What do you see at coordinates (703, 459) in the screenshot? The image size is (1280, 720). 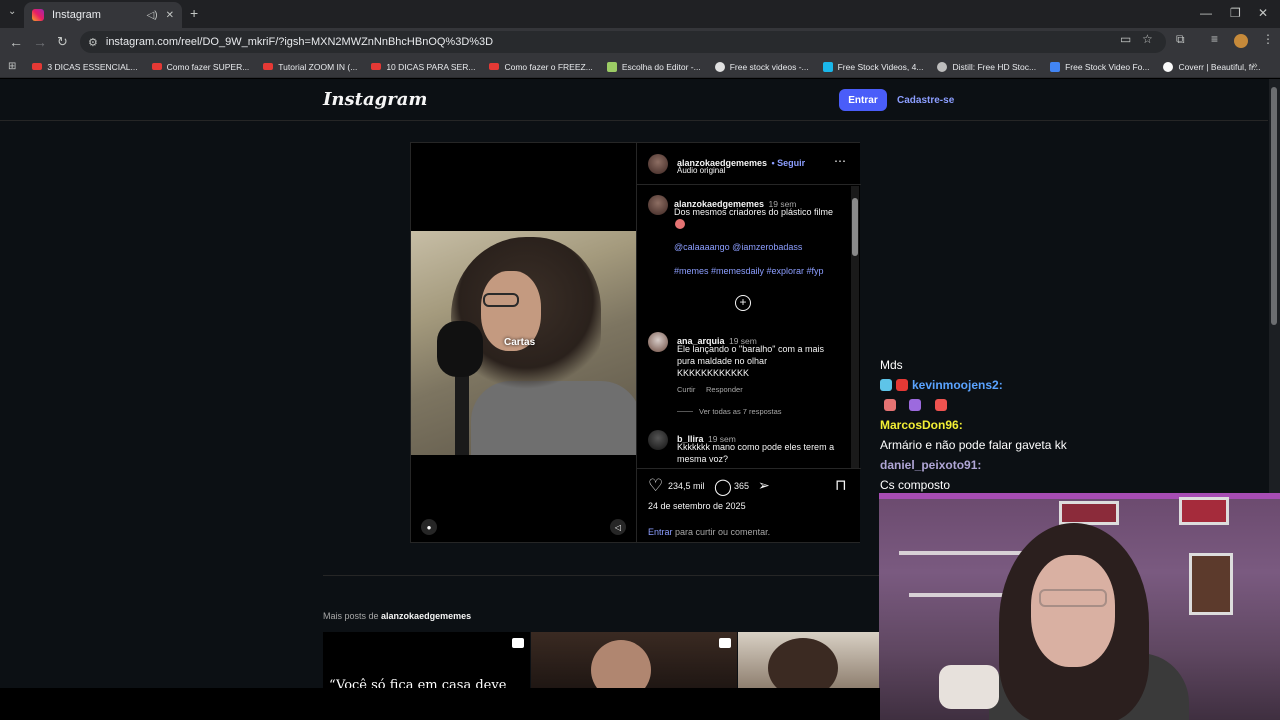 I see `comment-text: mesma voz?` at bounding box center [703, 459].